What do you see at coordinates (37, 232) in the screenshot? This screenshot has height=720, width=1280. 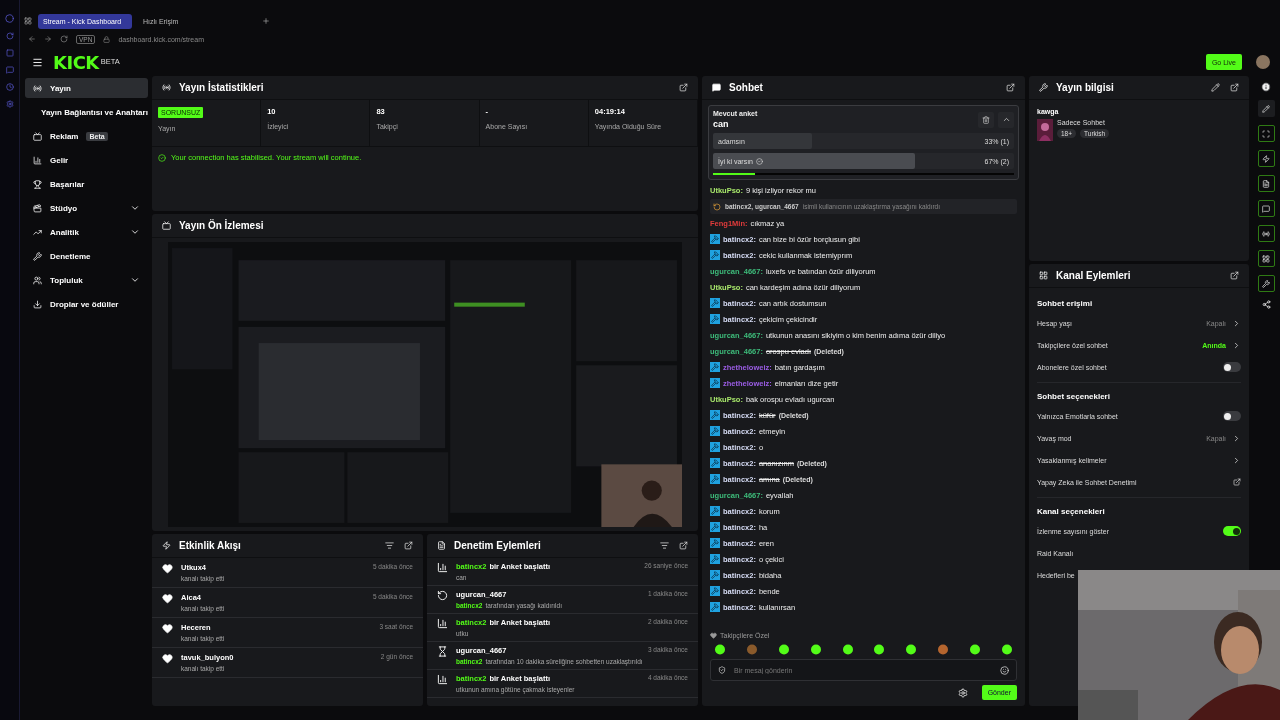 I see `trend-chart-icon` at bounding box center [37, 232].